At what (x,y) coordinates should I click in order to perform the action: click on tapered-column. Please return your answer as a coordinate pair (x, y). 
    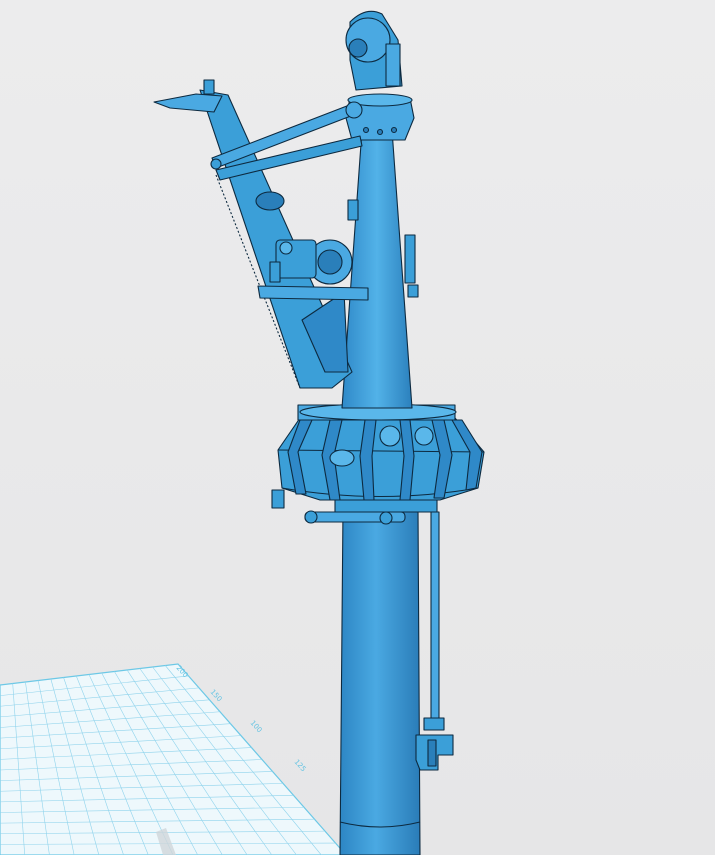
    Looking at the image, I should click on (377, 269).